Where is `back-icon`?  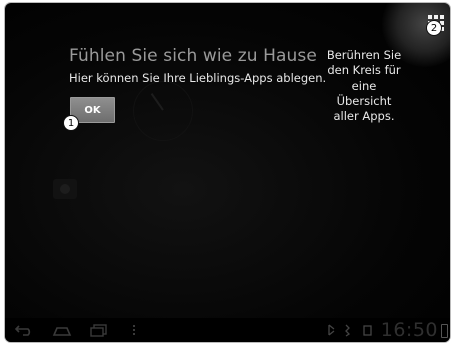
back-icon is located at coordinates (24, 330).